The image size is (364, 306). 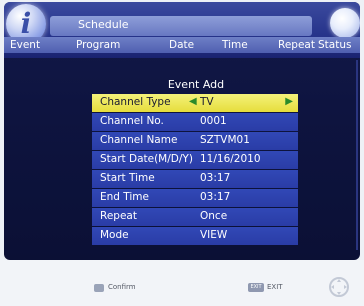 I want to click on field-label: Start Time, so click(x=127, y=178).